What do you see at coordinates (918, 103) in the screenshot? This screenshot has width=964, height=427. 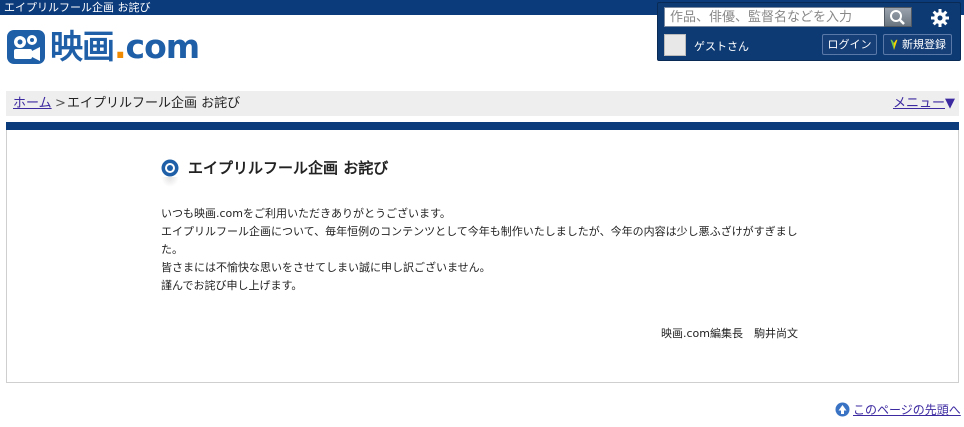 I see `menu-label: メニュー` at bounding box center [918, 103].